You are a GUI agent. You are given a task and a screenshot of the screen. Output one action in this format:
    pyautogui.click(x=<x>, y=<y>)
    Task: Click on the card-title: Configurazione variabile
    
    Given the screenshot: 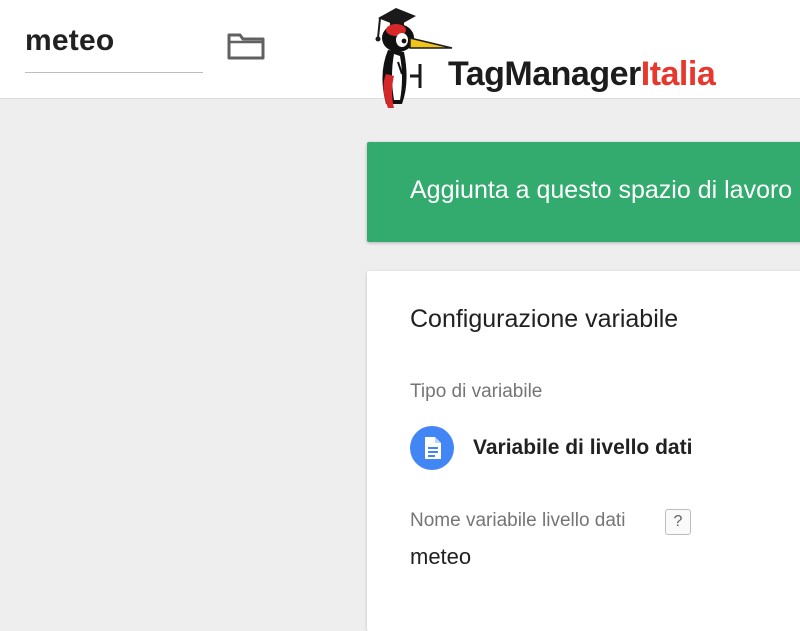 What is the action you would take?
    pyautogui.click(x=544, y=319)
    